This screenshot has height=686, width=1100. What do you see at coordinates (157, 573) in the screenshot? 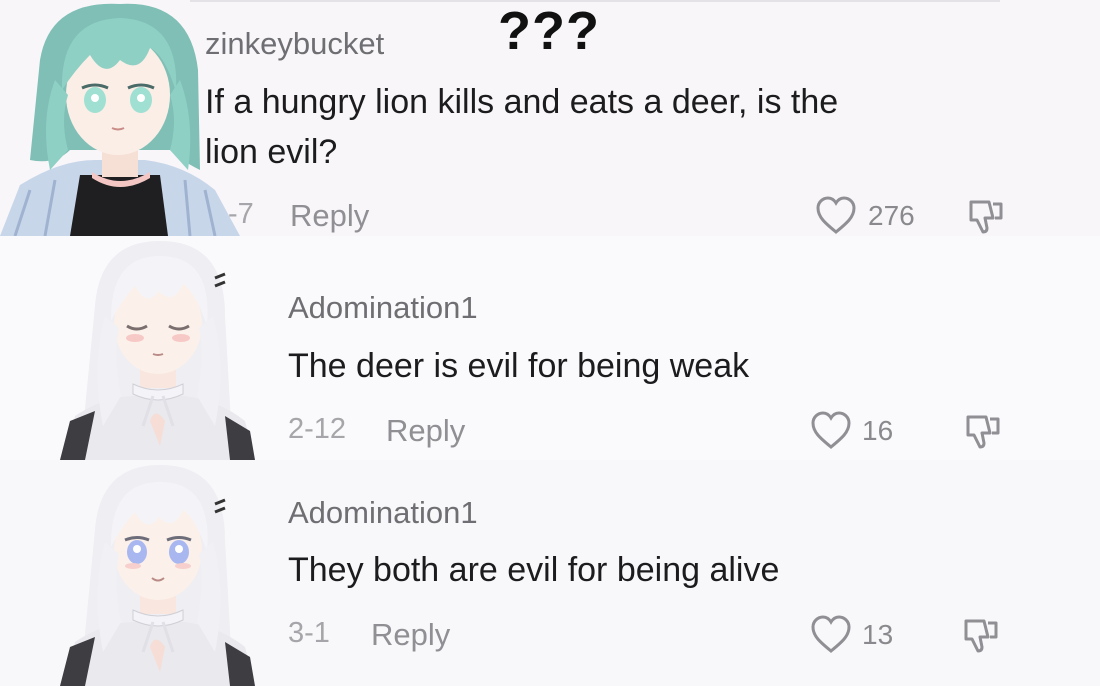
I see `avatar-white-hair-eyes-open` at bounding box center [157, 573].